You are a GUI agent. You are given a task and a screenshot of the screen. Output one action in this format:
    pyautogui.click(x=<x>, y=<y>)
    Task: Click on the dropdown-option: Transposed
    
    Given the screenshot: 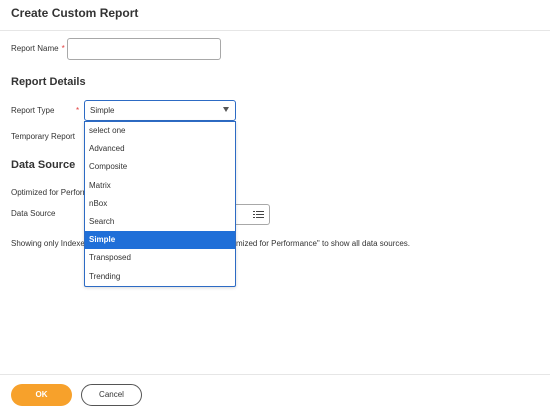 What is the action you would take?
    pyautogui.click(x=160, y=258)
    